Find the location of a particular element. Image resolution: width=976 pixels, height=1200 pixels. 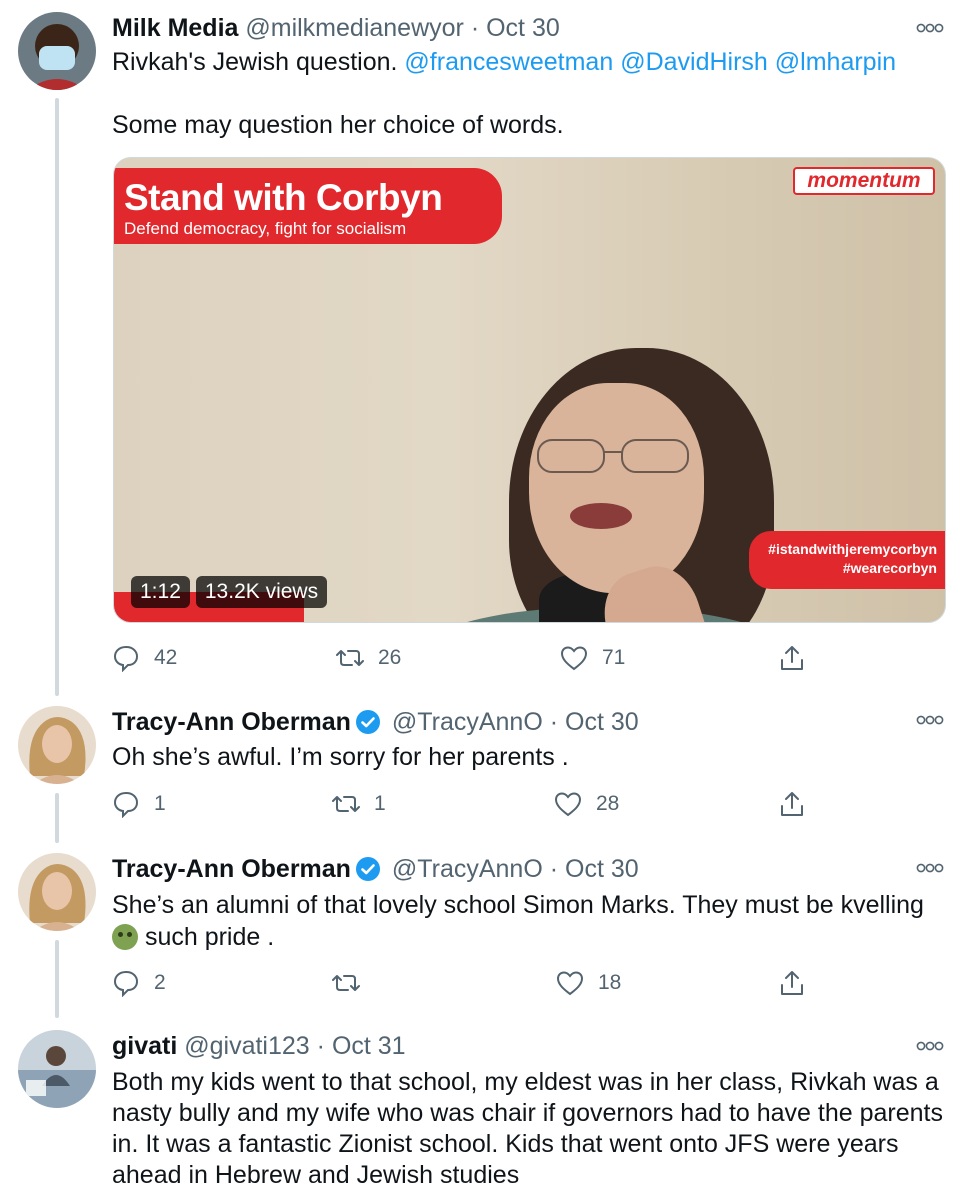

reply-count: 42 is located at coordinates (166, 657).